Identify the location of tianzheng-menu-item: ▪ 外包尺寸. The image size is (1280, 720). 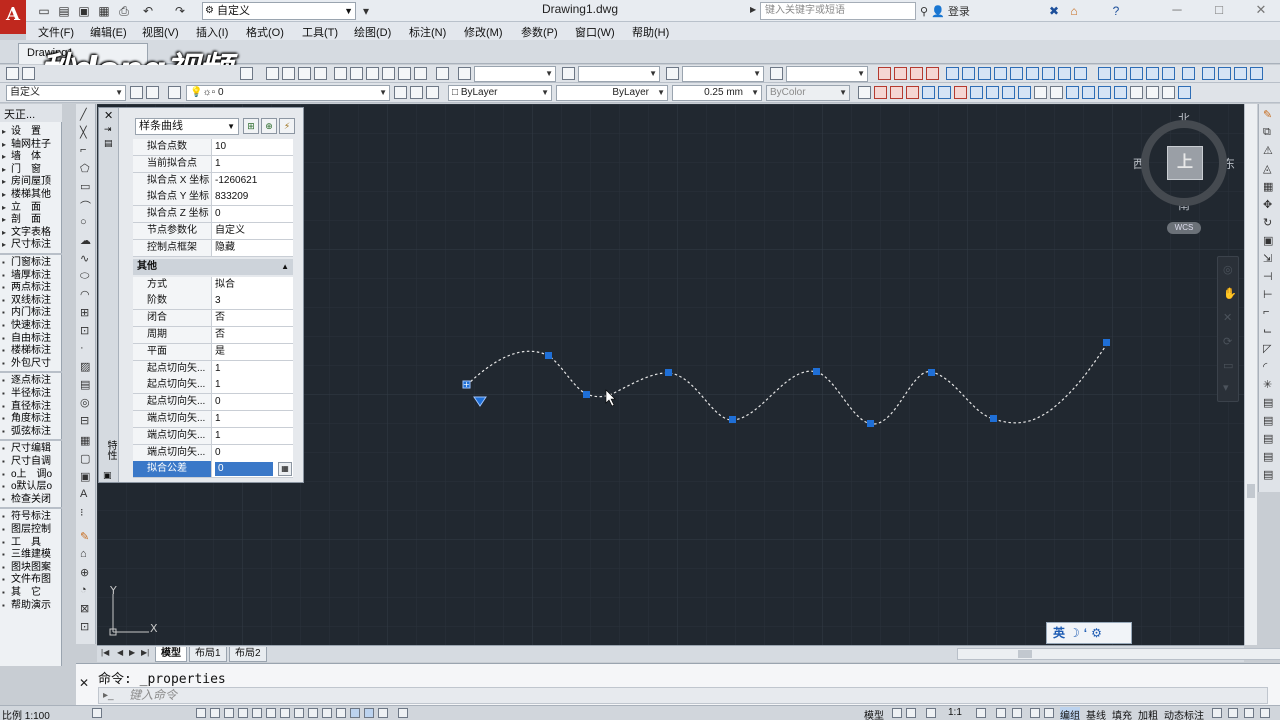
(31, 364).